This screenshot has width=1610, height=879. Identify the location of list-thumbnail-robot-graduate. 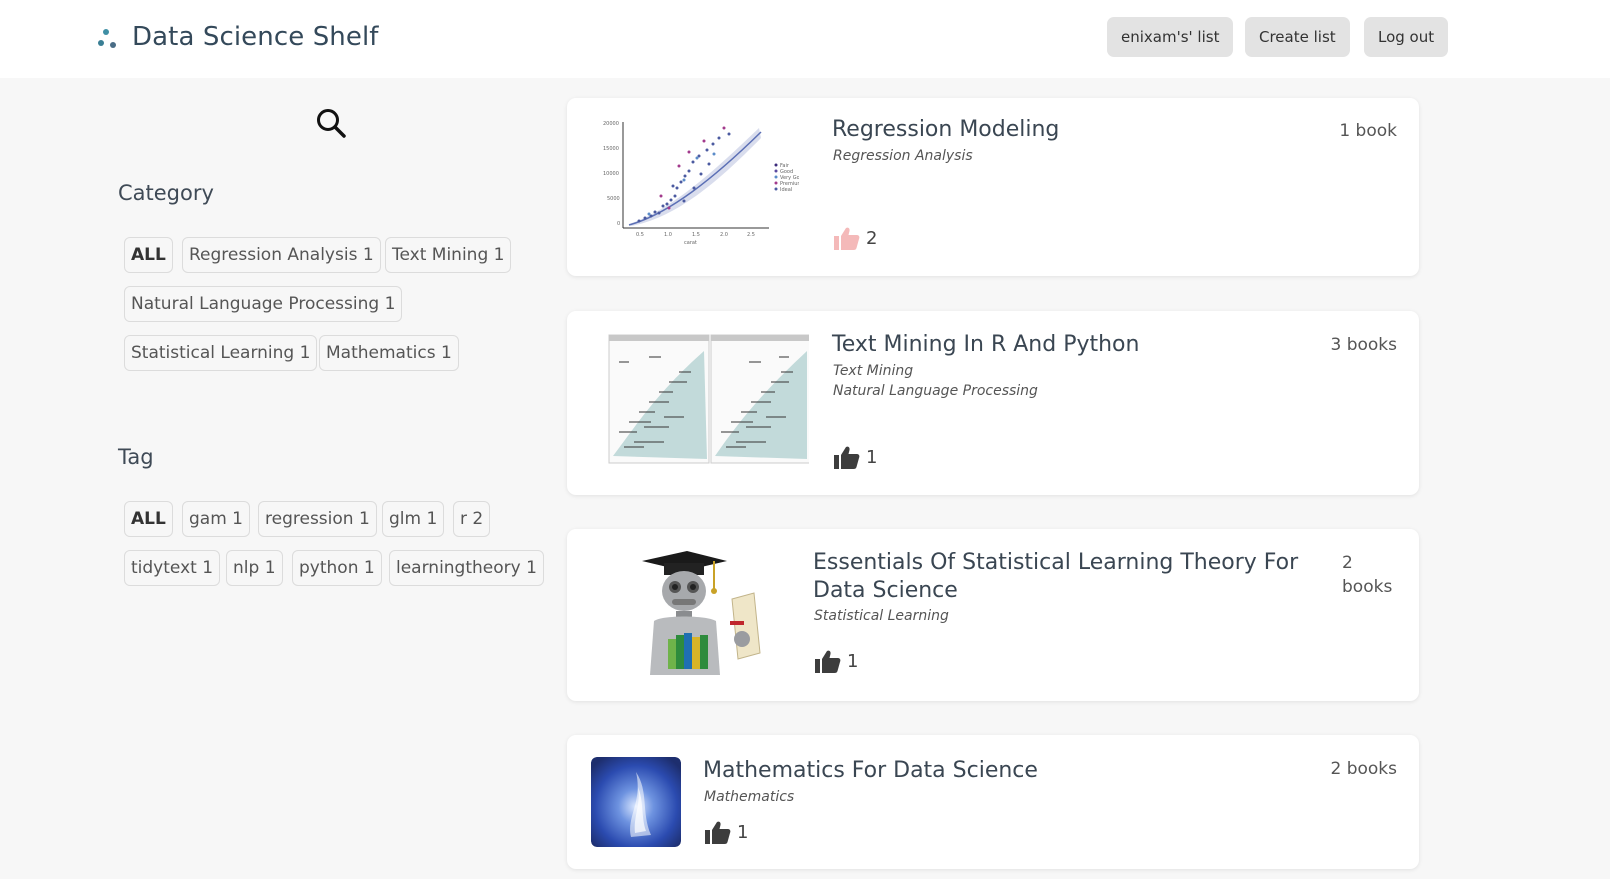
(702, 613).